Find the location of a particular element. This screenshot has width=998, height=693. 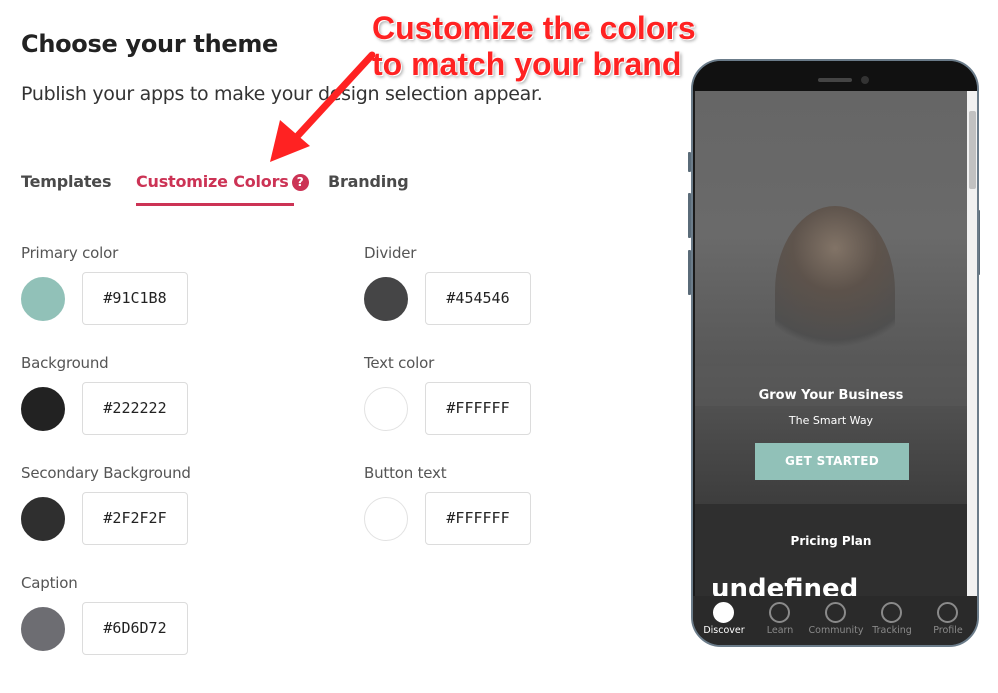

primary-color-swatch is located at coordinates (43, 299).